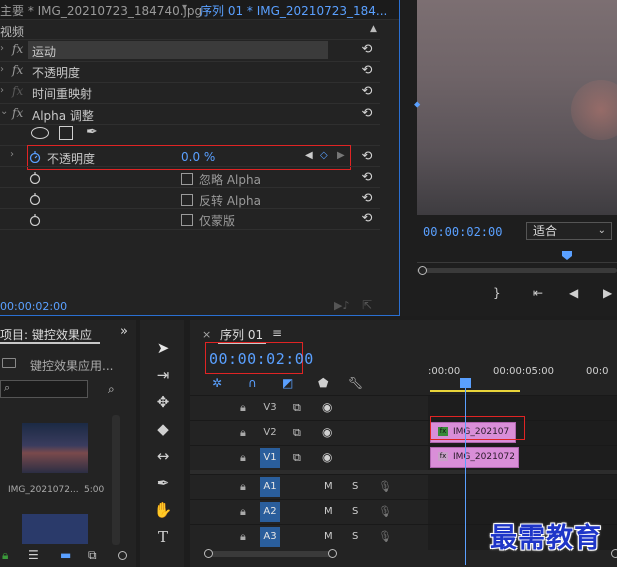 The image size is (617, 567). What do you see at coordinates (124, 331) in the screenshot?
I see `more-panels-icon: »` at bounding box center [124, 331].